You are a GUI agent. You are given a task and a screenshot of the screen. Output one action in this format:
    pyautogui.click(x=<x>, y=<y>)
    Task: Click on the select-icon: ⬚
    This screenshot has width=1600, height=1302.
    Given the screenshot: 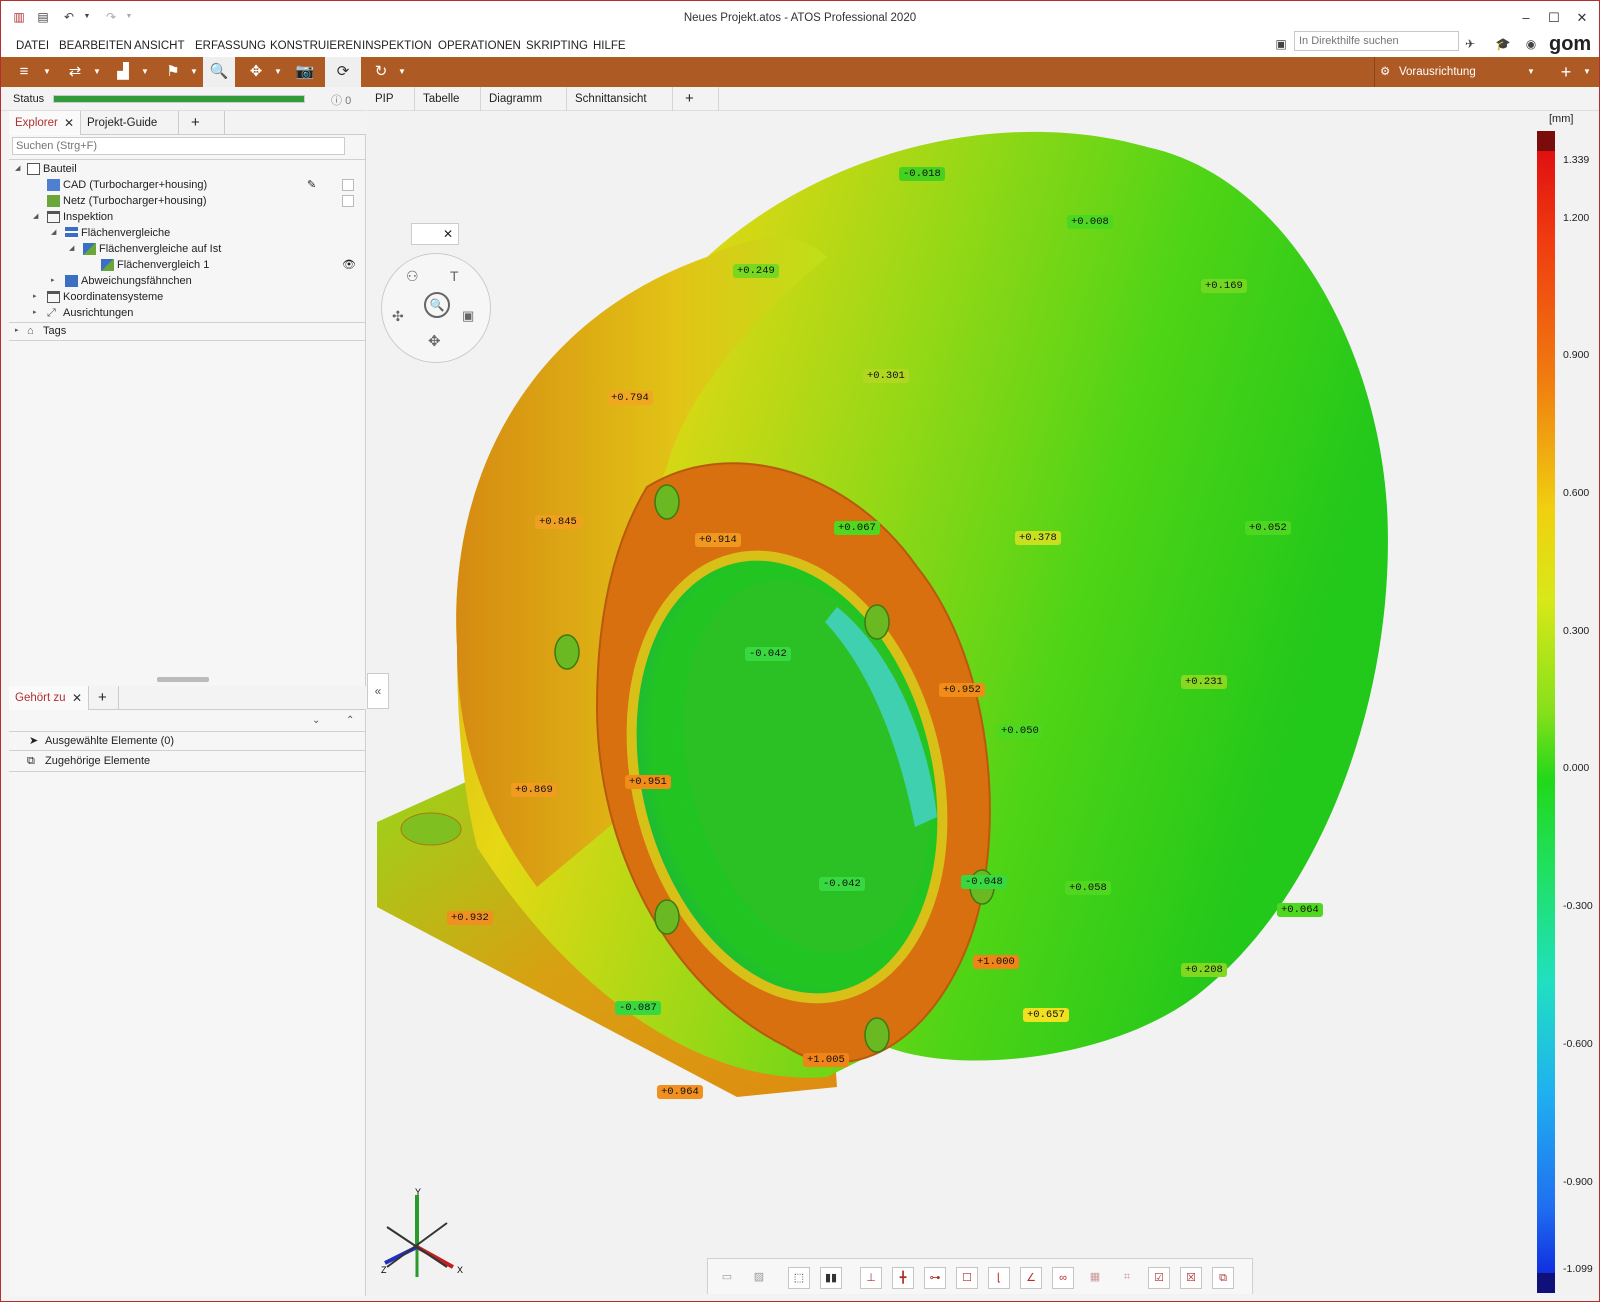 What is the action you would take?
    pyautogui.click(x=799, y=1278)
    